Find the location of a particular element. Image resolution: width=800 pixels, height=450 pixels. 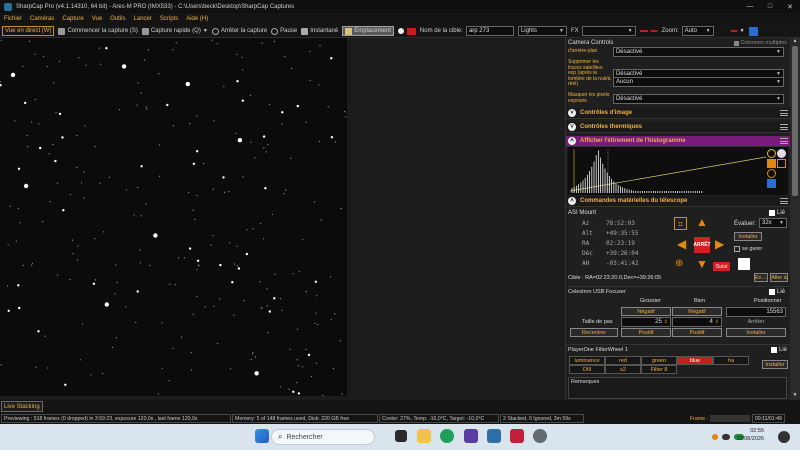

fine-positive-button: Positif is located at coordinates (697, 332).